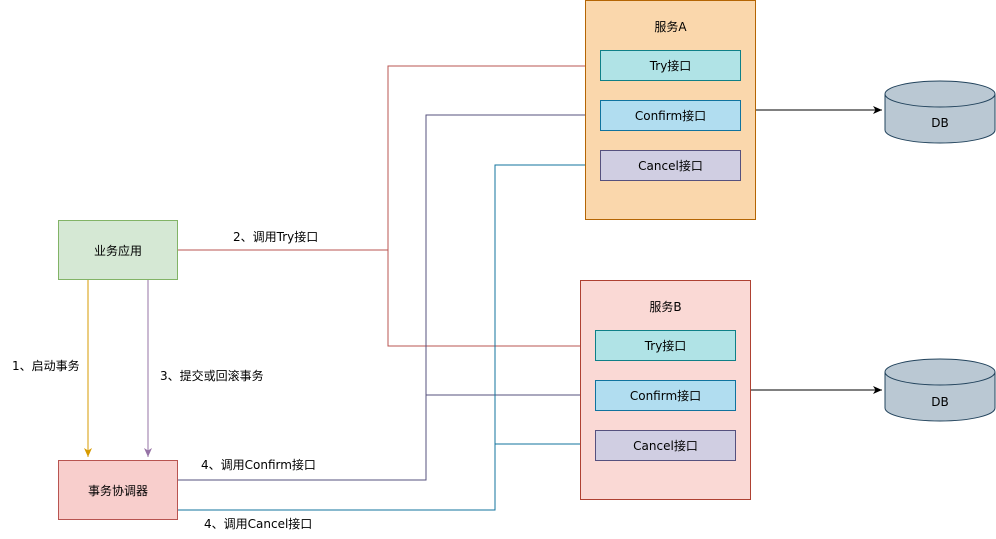 This screenshot has width=996, height=539. I want to click on edge-label-commit-or-rollback: 3、提交或回滚事务, so click(212, 376).